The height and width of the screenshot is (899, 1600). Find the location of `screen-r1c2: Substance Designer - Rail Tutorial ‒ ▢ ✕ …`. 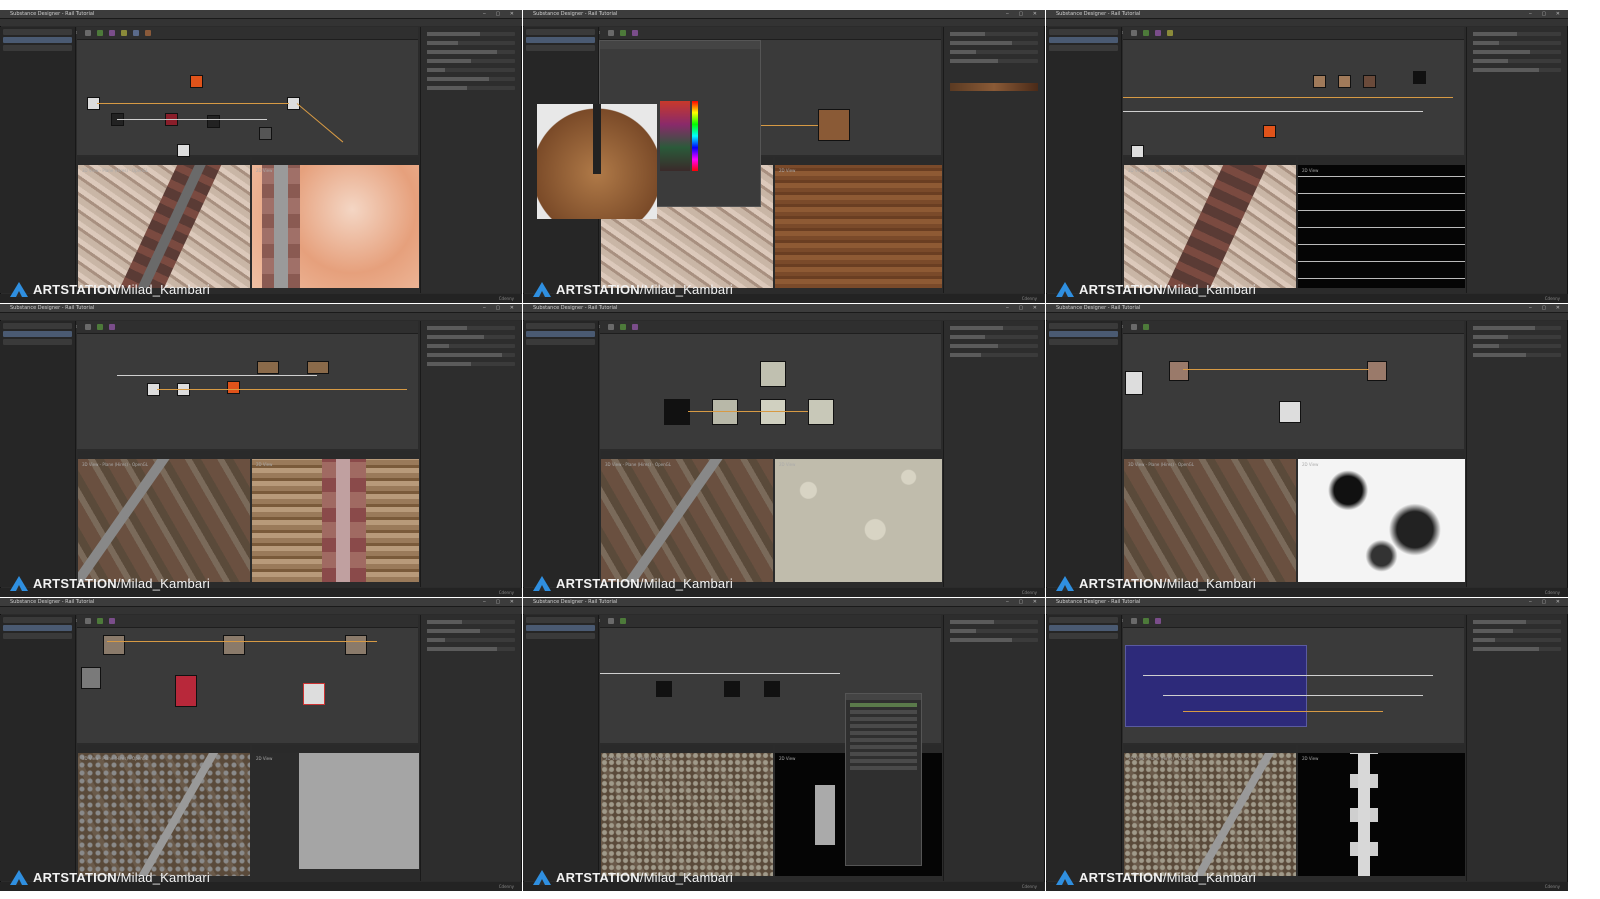

screen-r1c2: Substance Designer - Rail Tutorial ‒ ▢ ✕ … is located at coordinates (784, 156).